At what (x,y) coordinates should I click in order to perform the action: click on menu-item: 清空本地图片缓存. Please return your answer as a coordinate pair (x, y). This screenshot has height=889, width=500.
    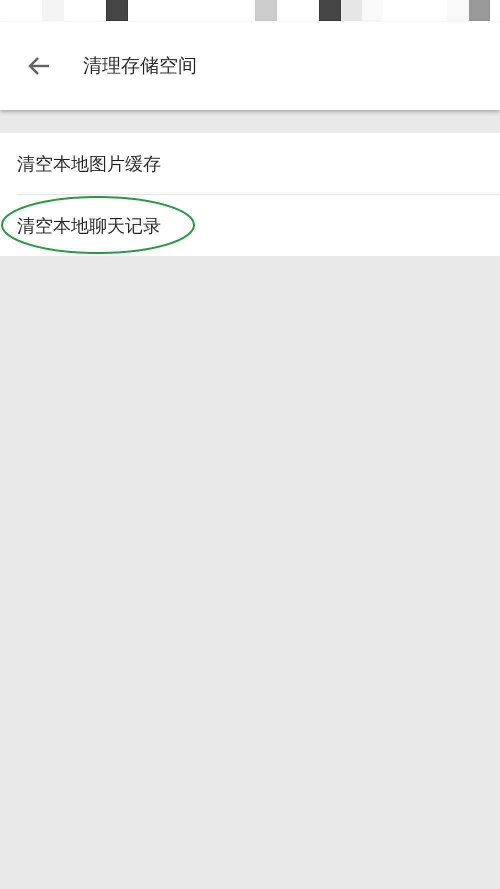
    Looking at the image, I should click on (89, 164).